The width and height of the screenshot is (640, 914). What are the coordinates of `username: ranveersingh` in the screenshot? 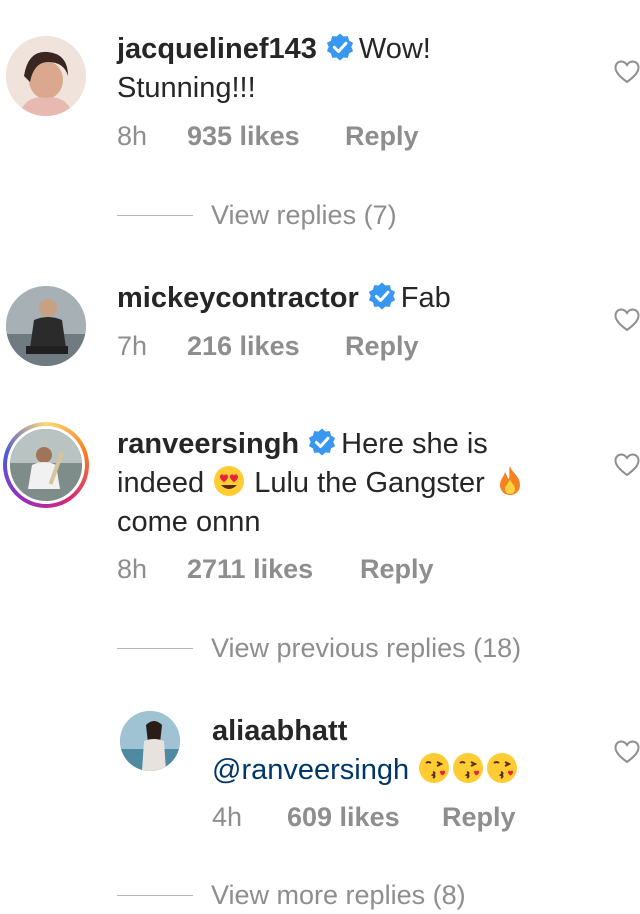 It's located at (208, 444).